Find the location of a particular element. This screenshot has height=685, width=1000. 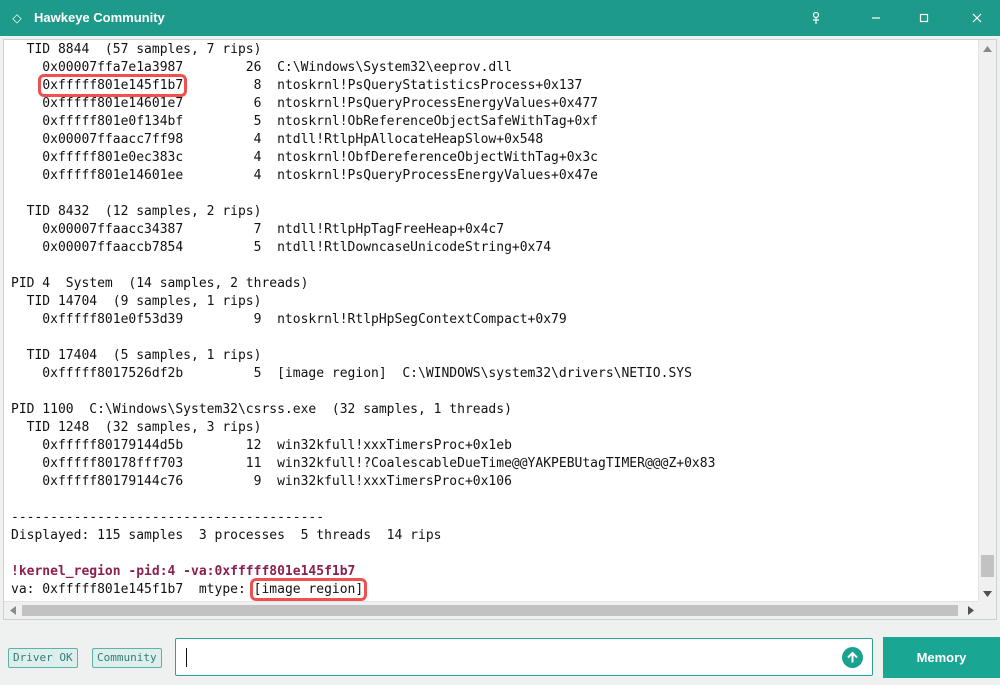

console-line: PID 4 System (14 samples, 2 threads) is located at coordinates (160, 283).